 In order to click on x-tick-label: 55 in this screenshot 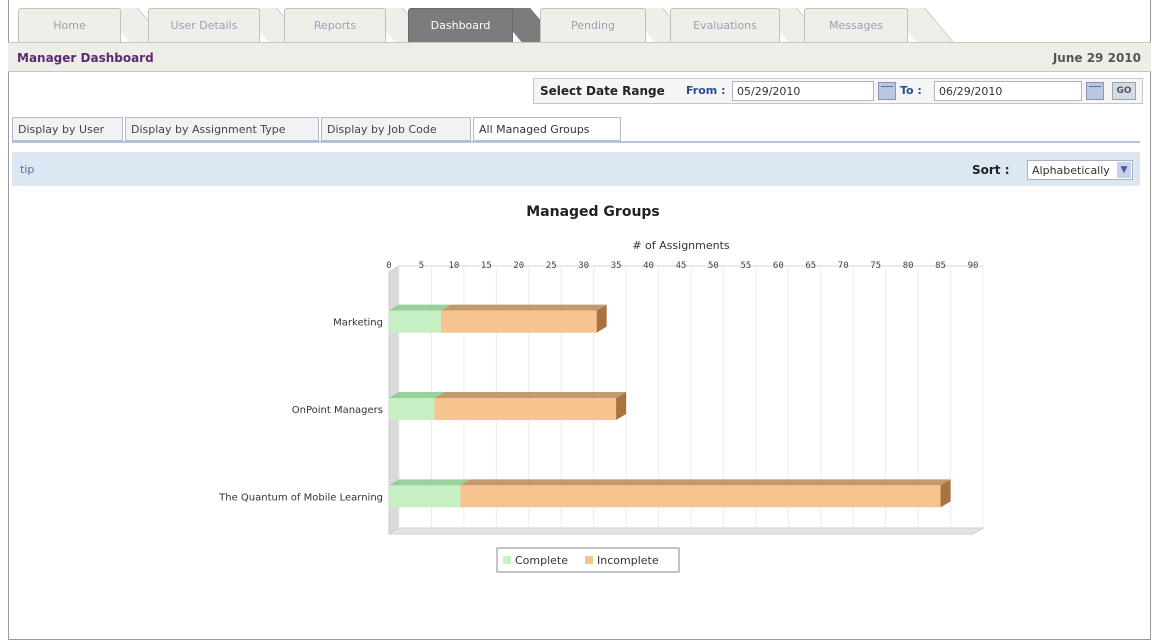, I will do `click(745, 266)`.